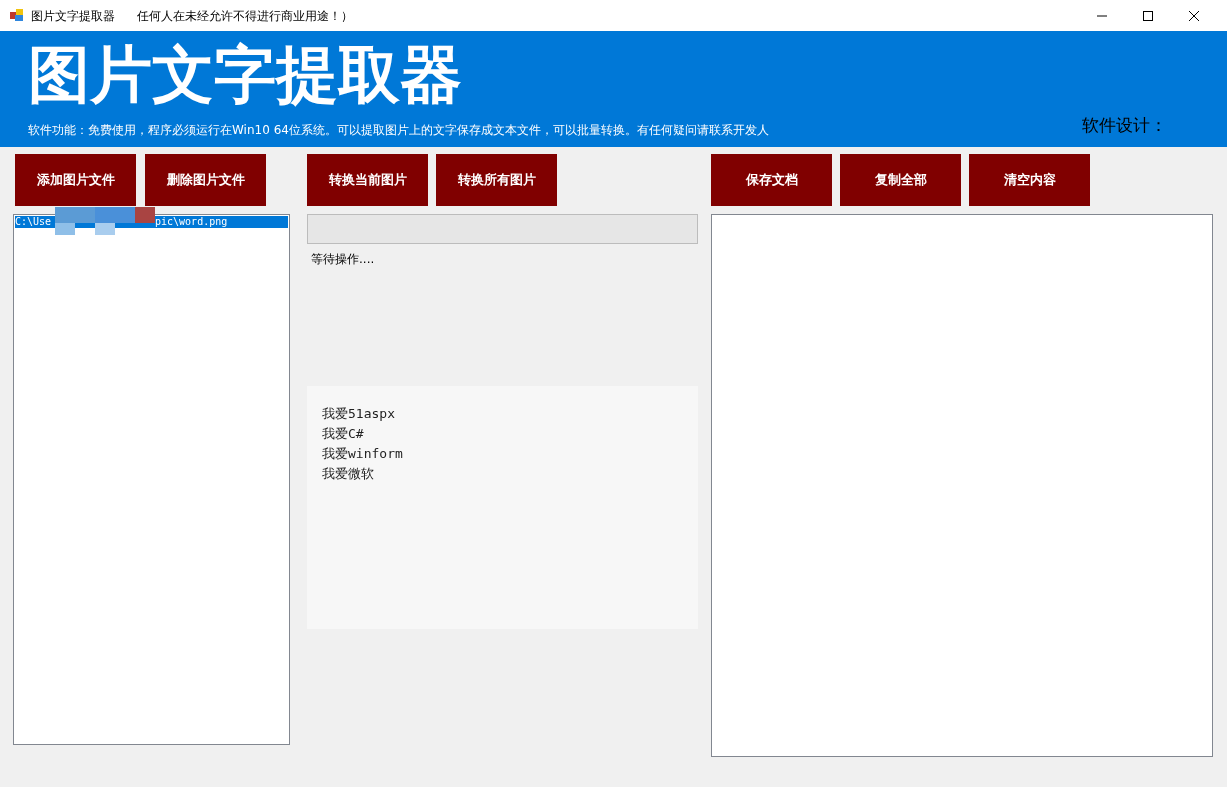 Image resolution: width=1227 pixels, height=787 pixels. Describe the element at coordinates (363, 454) in the screenshot. I see `preview-text-line: 我爱winform` at that location.